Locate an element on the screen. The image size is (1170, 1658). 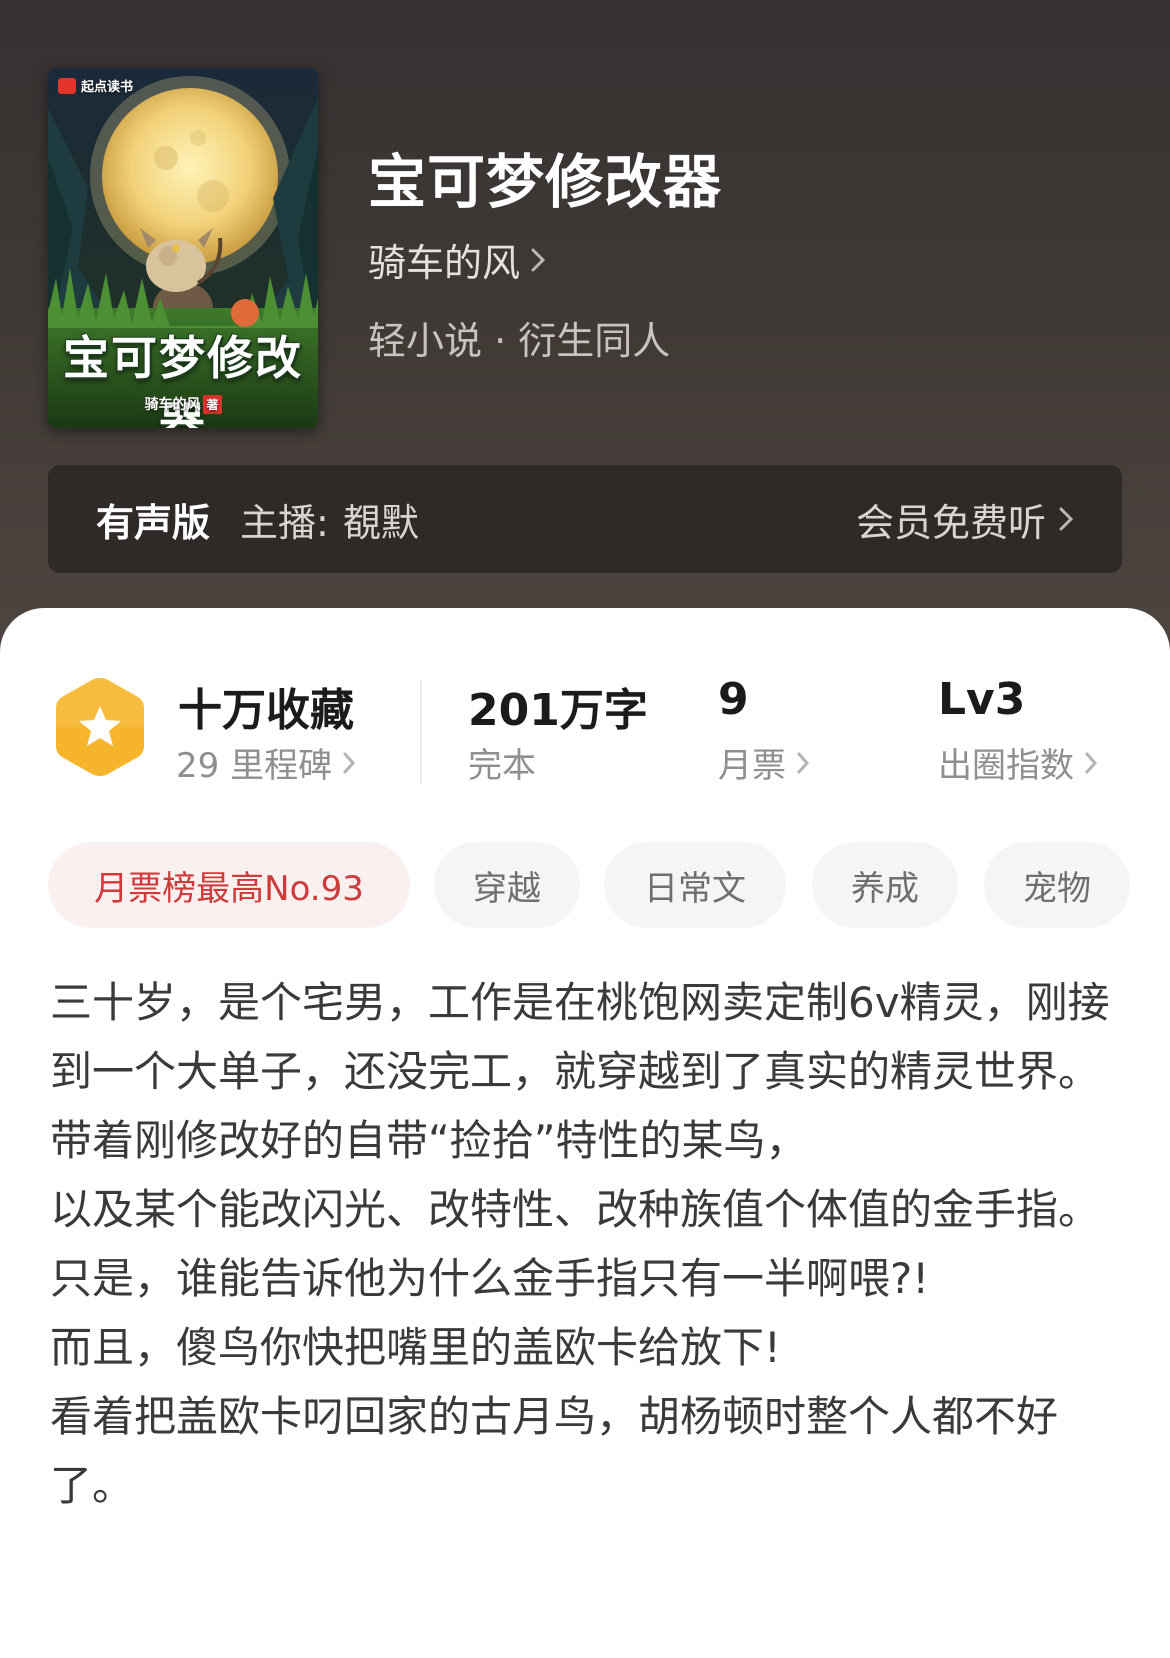
monthly-ticket-label: 月票 is located at coordinates (752, 766).